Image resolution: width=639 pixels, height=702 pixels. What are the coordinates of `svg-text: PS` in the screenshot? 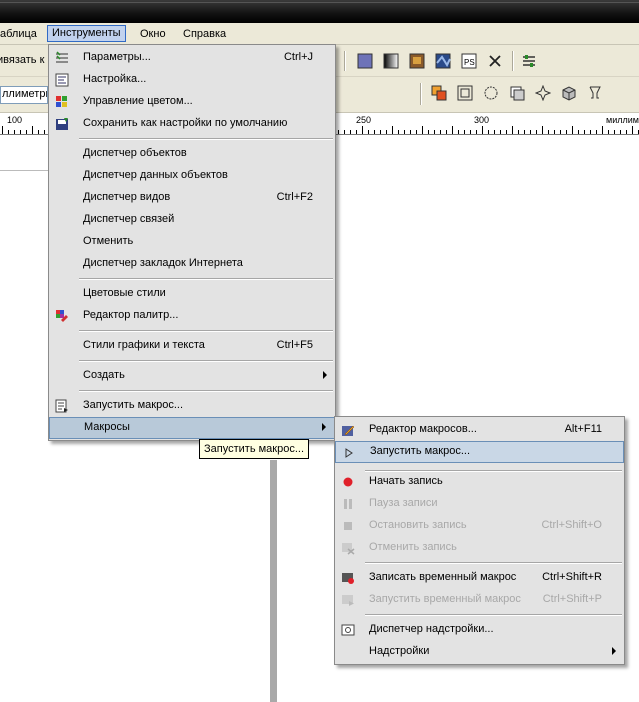 It's located at (469, 62).